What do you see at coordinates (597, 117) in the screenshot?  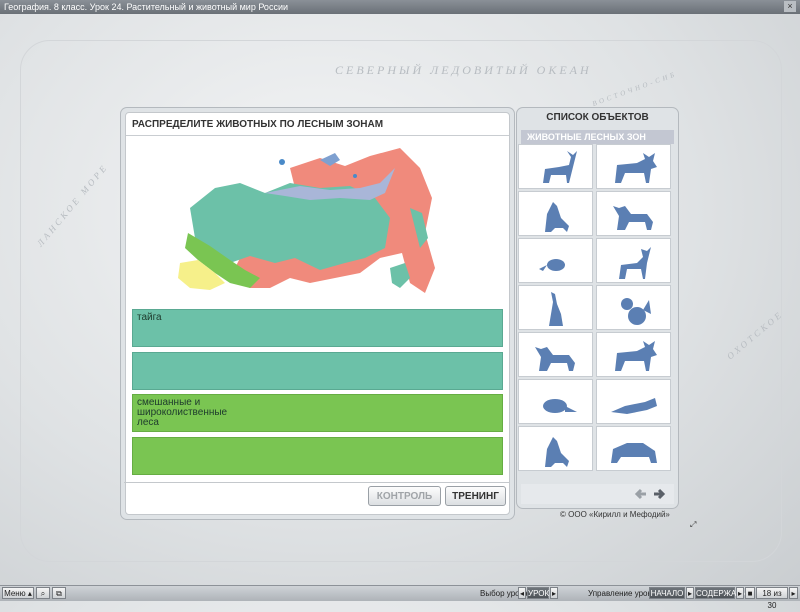 I see `object-list-title: СПИСОК ОБЪЕКТОВ` at bounding box center [597, 117].